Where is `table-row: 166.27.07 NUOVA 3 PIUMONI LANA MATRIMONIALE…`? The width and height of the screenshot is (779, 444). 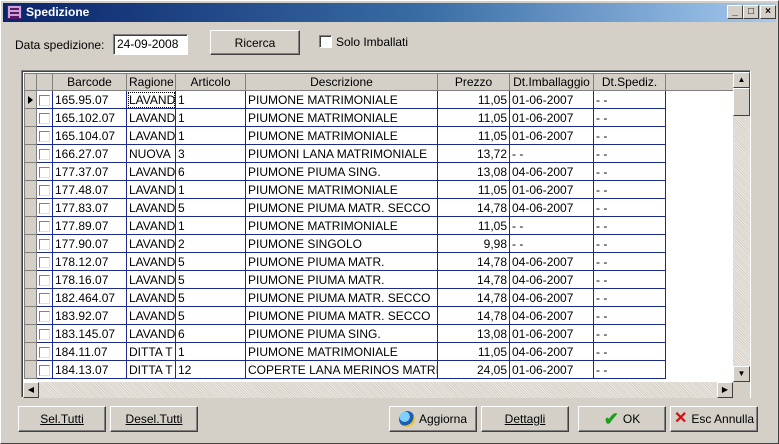
table-row: 166.27.07 NUOVA 3 PIUMONI LANA MATRIMONIALE… is located at coordinates (387, 153).